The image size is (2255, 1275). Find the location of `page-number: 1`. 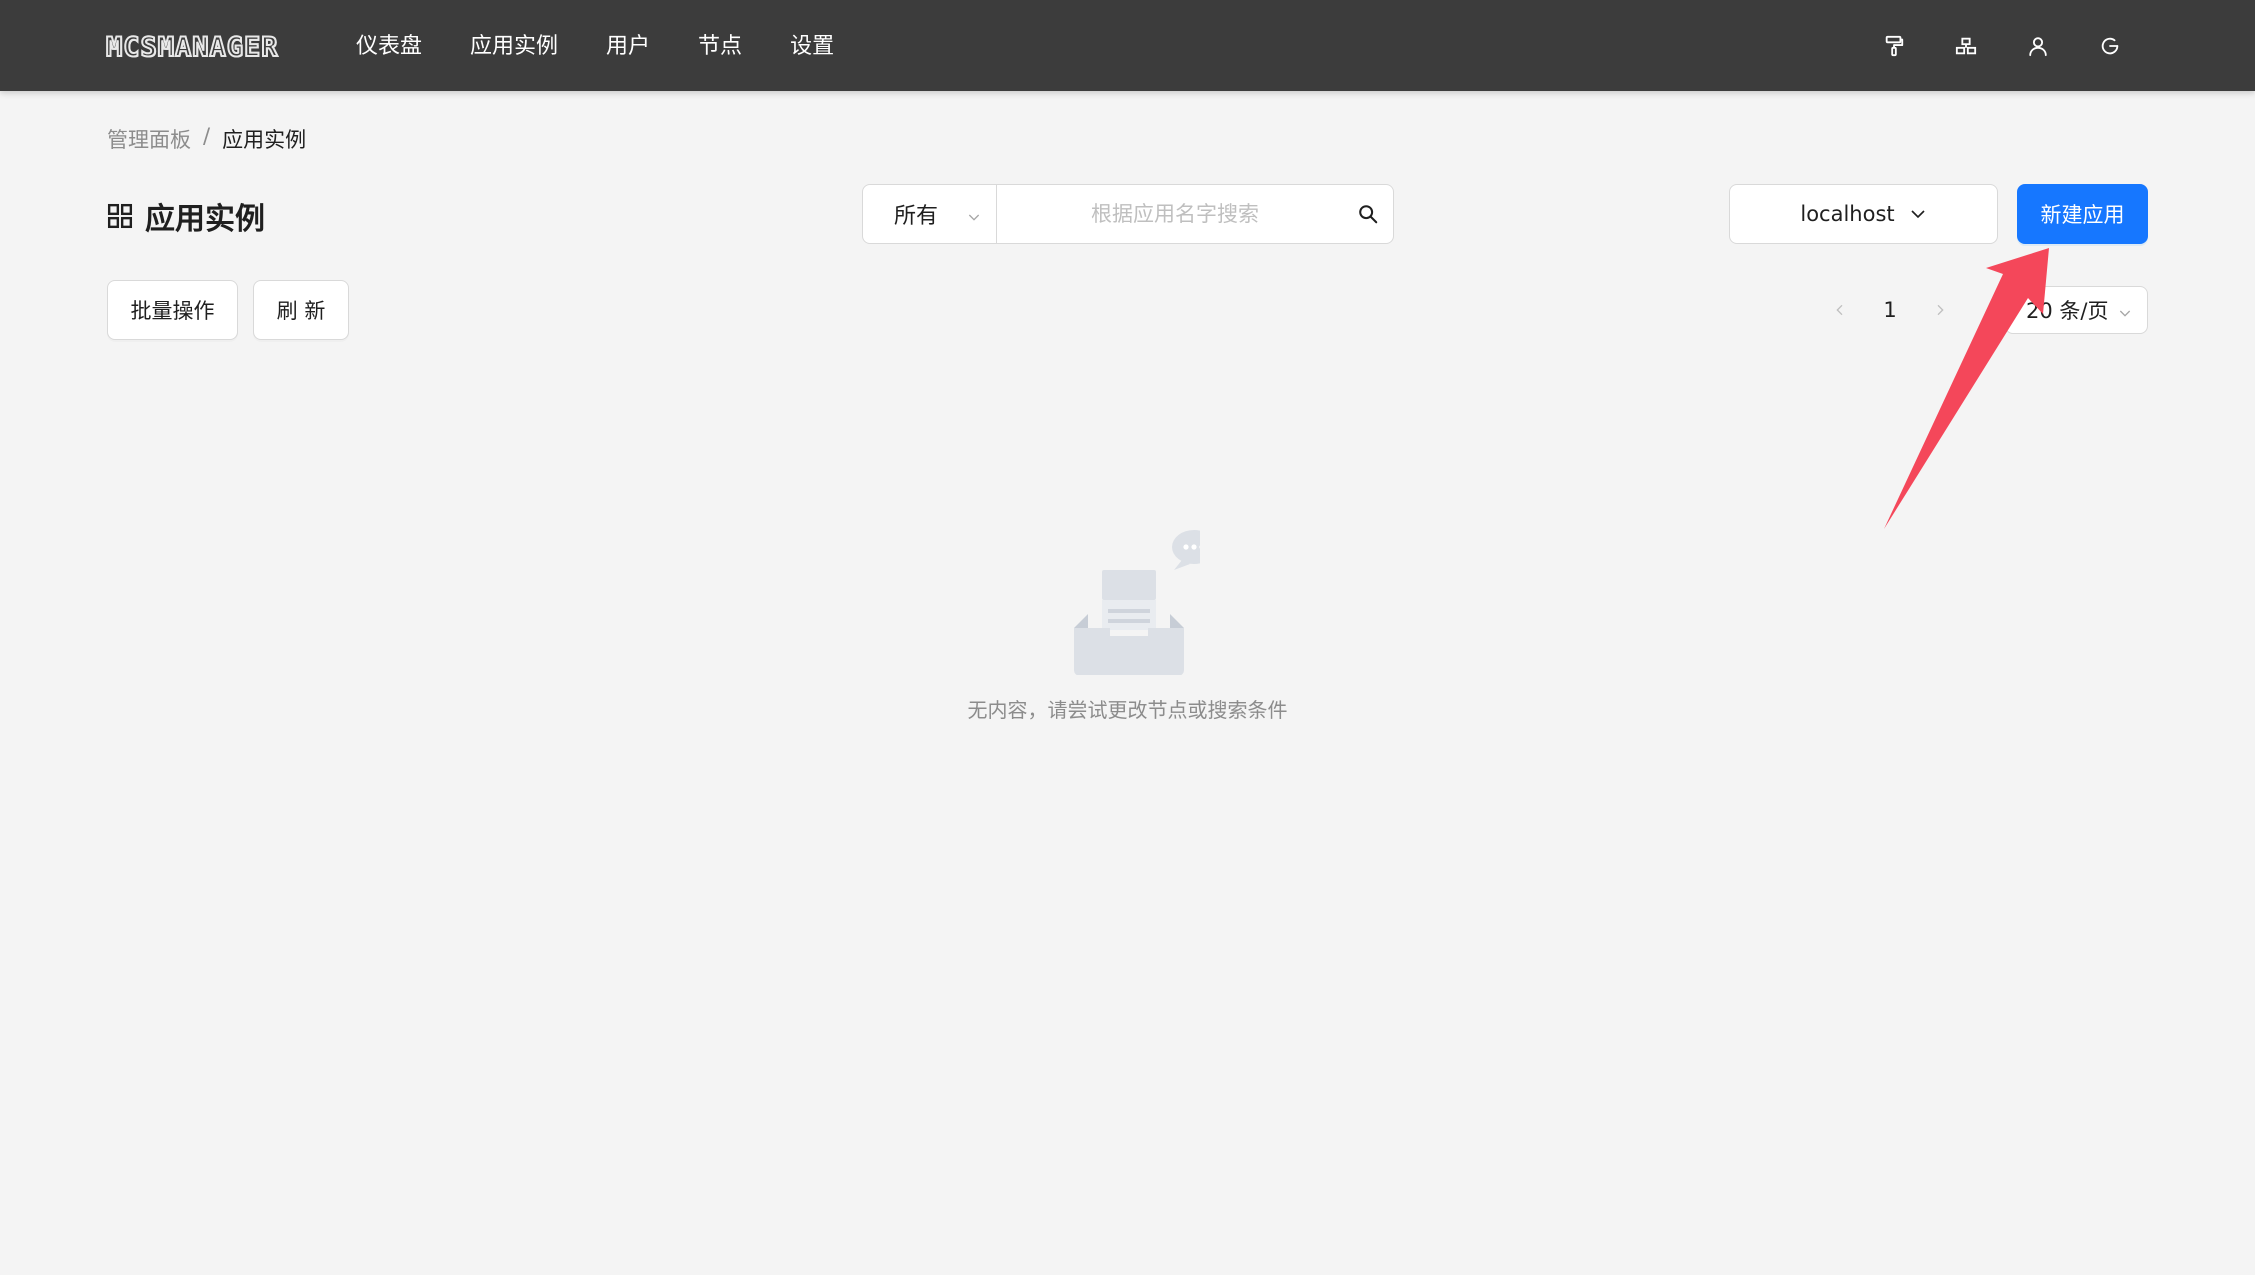

page-number: 1 is located at coordinates (1890, 310).